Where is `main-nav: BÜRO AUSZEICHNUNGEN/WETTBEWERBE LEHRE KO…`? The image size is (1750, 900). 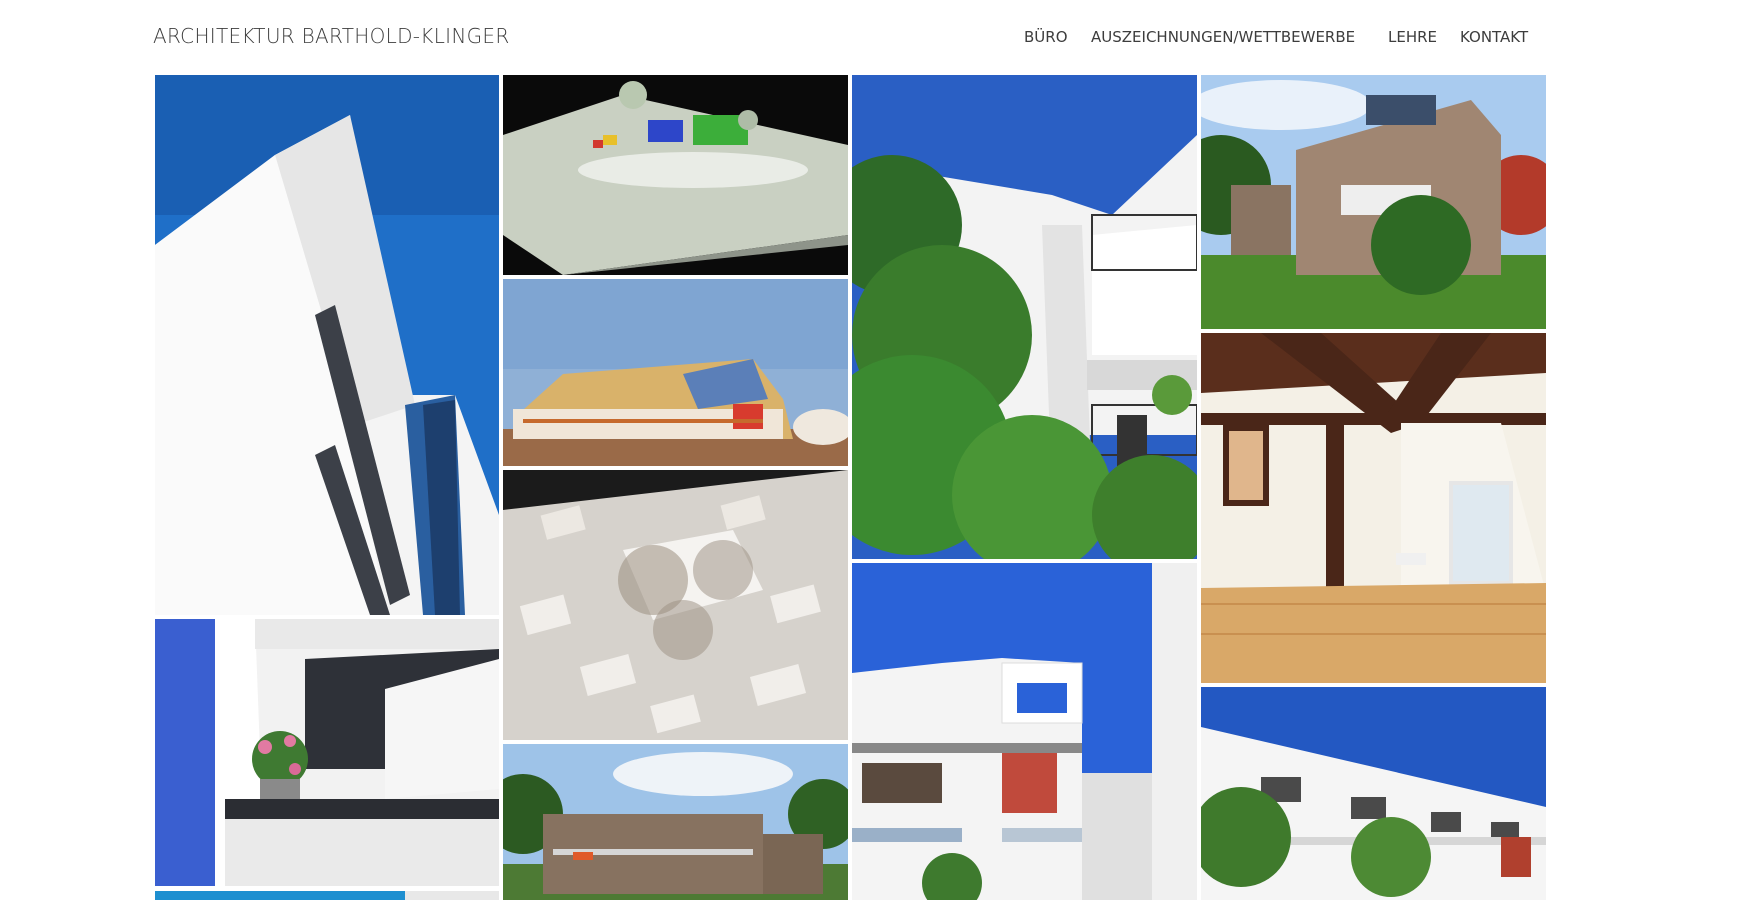 main-nav: BÜRO AUSZEICHNUNGEN/WETTBEWERBE LEHRE KO… is located at coordinates (875, 40).